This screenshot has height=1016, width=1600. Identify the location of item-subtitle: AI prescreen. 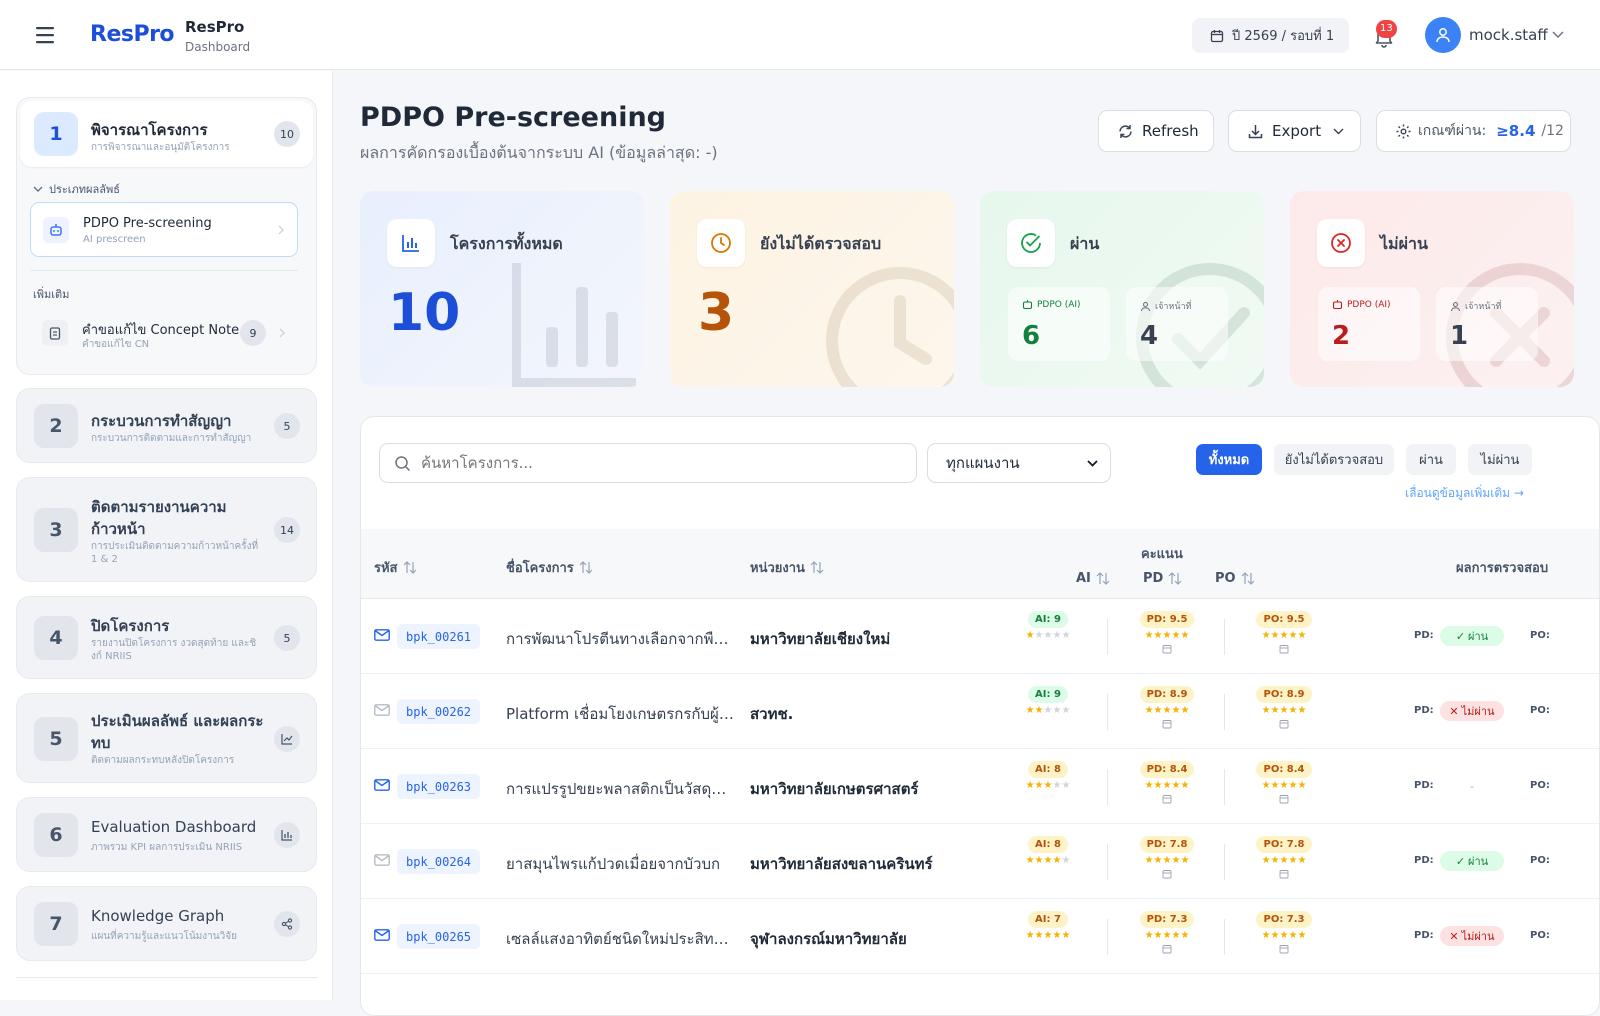
(114, 239).